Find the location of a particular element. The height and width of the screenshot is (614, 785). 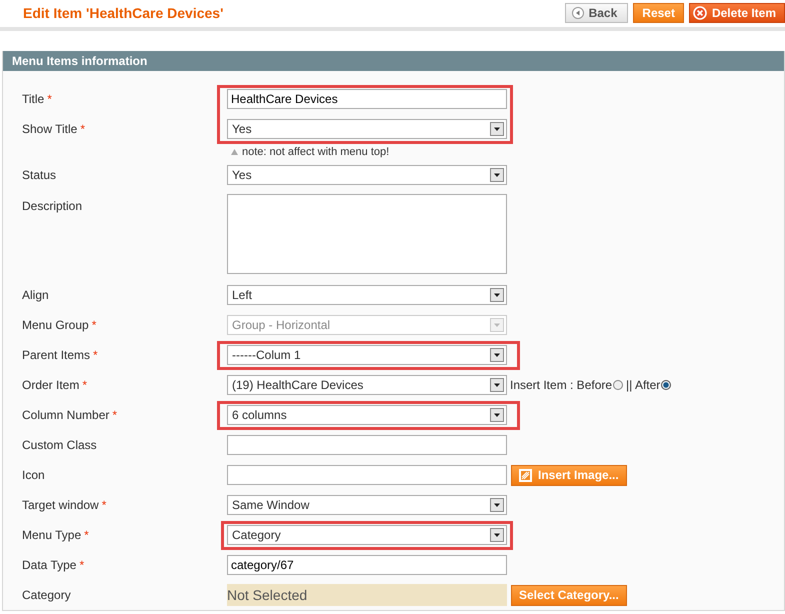

field-label: Icon is located at coordinates (33, 475).